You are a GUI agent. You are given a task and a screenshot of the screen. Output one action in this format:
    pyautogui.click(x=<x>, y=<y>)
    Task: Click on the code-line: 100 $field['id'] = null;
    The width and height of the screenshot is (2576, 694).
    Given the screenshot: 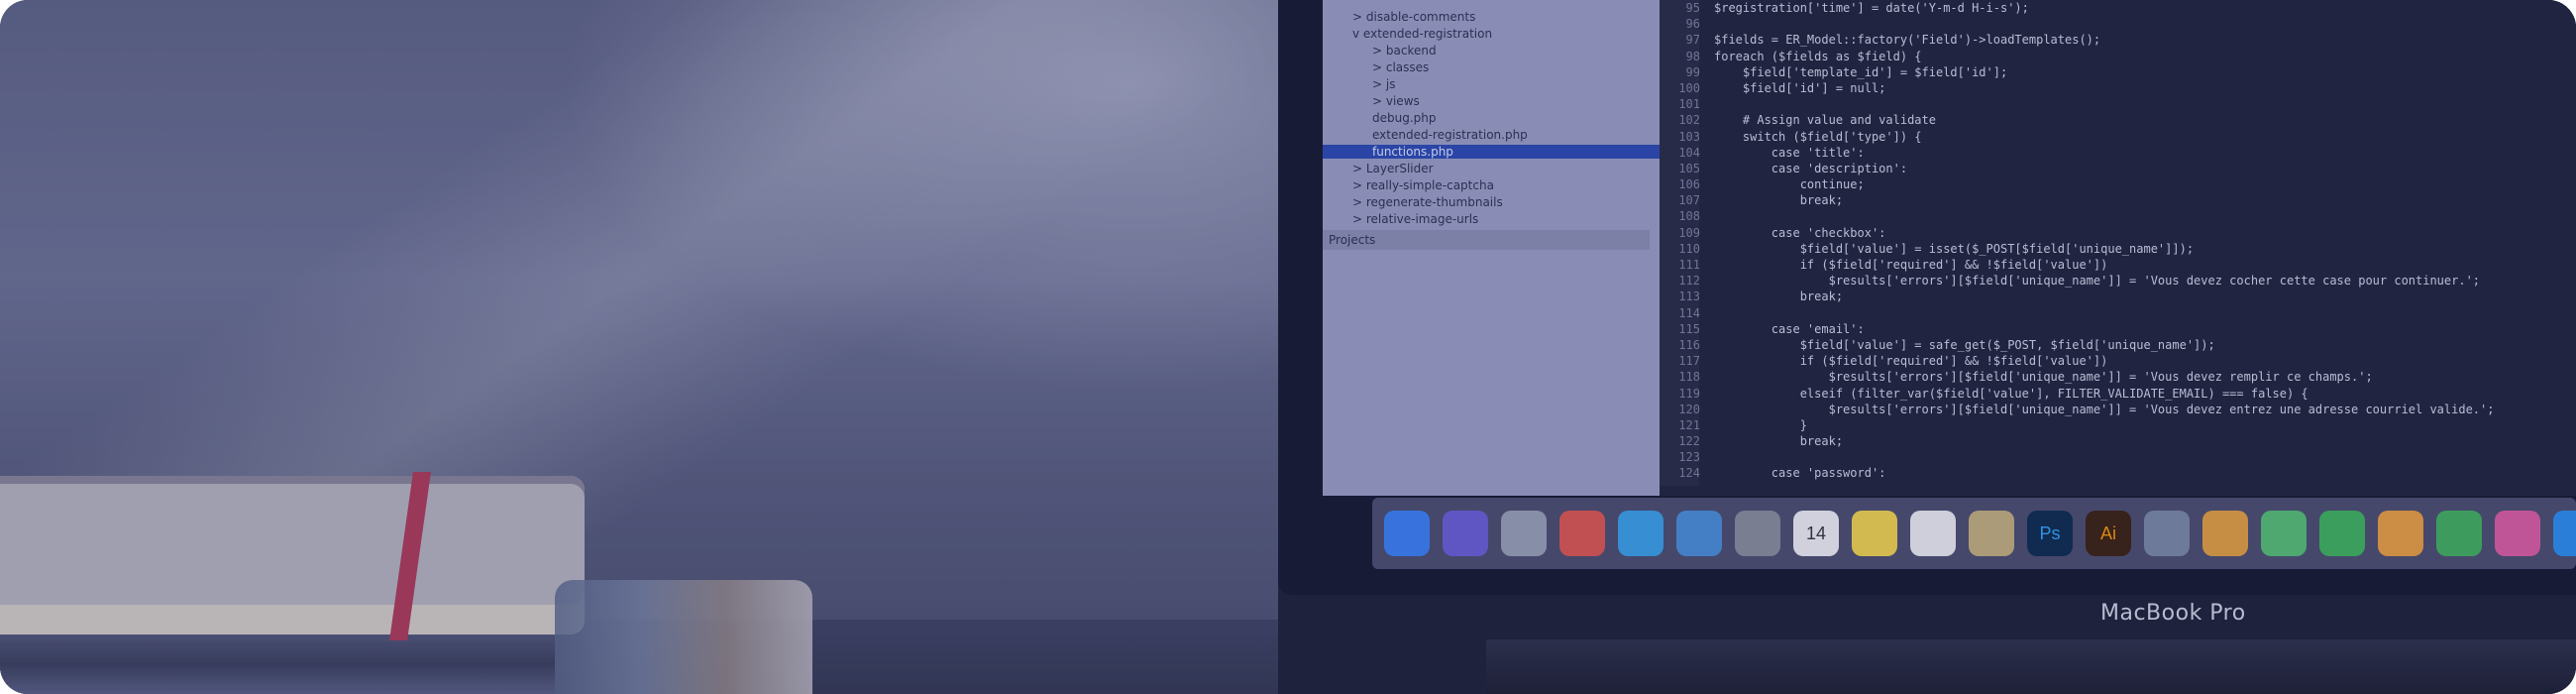 What is the action you would take?
    pyautogui.click(x=2120, y=88)
    